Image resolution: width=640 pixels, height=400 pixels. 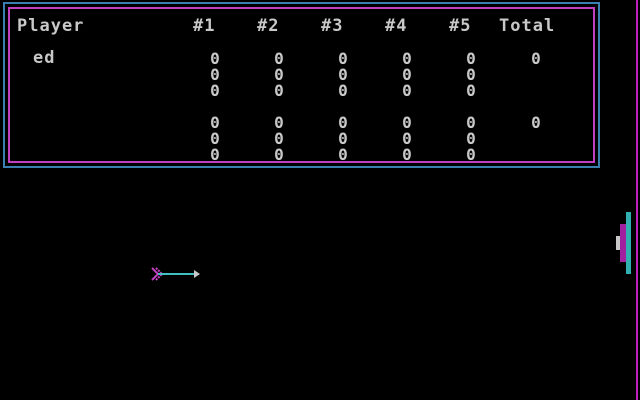 I want to click on header-end-3: #3, so click(x=332, y=26).